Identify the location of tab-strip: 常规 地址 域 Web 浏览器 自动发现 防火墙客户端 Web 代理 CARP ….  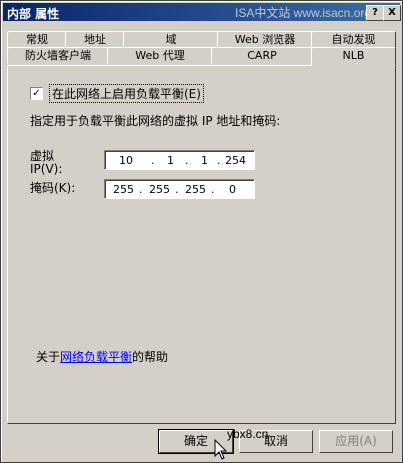
(201, 48).